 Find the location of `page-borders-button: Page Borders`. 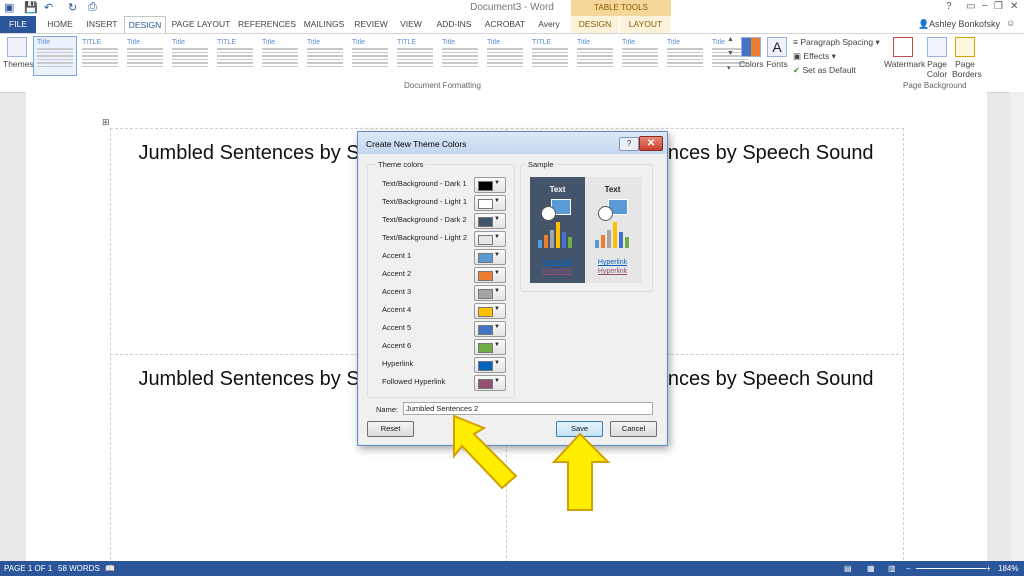

page-borders-button: Page Borders is located at coordinates (967, 58).